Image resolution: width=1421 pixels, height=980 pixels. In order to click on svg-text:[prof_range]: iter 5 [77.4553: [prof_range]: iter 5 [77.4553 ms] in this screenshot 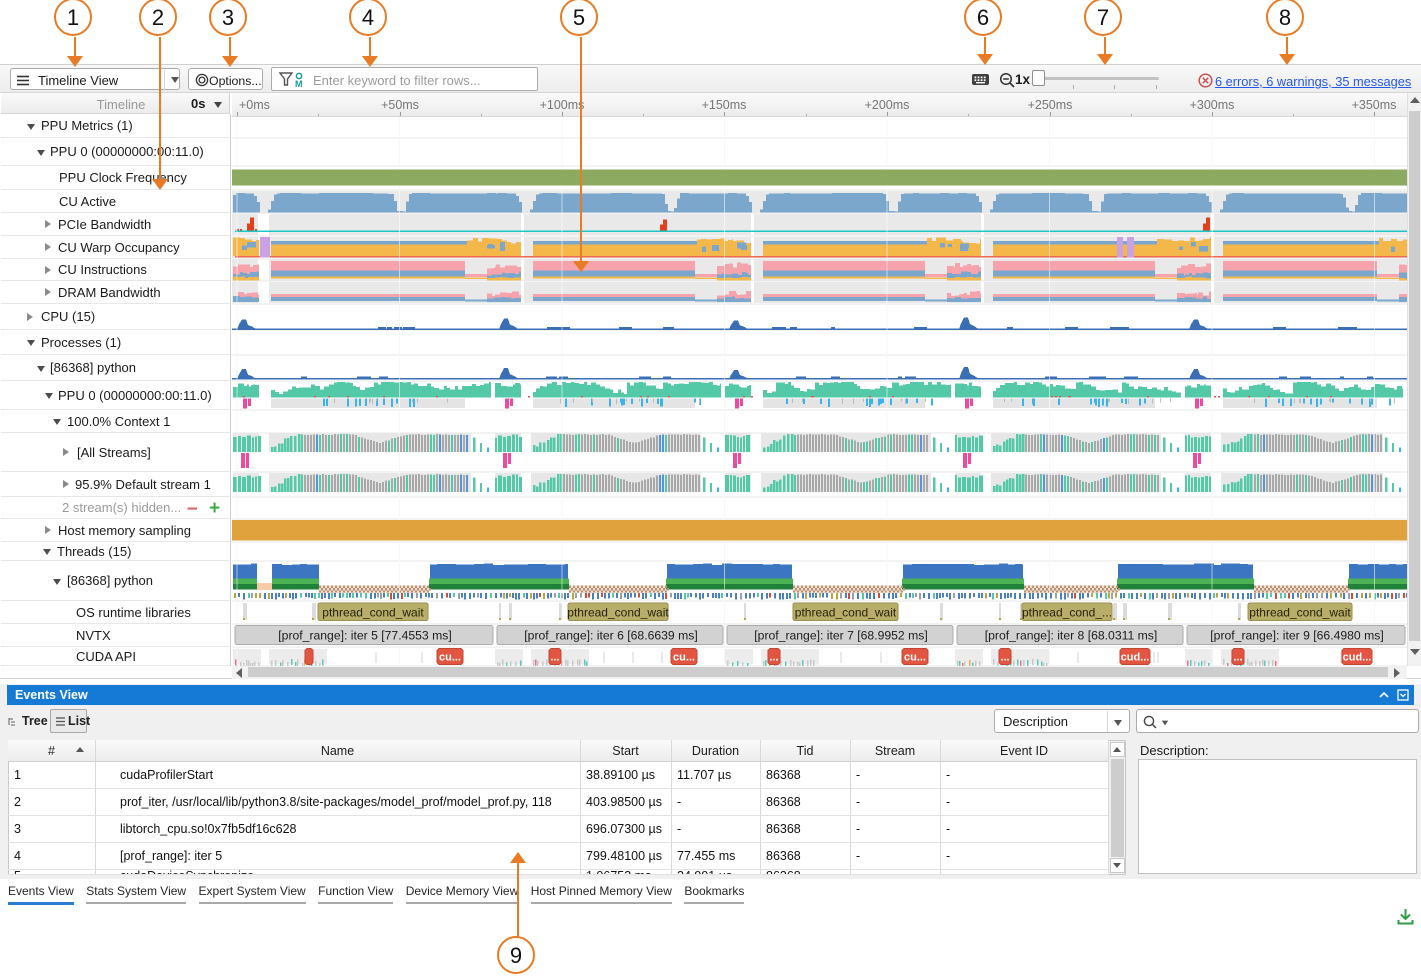, I will do `click(364, 636)`.